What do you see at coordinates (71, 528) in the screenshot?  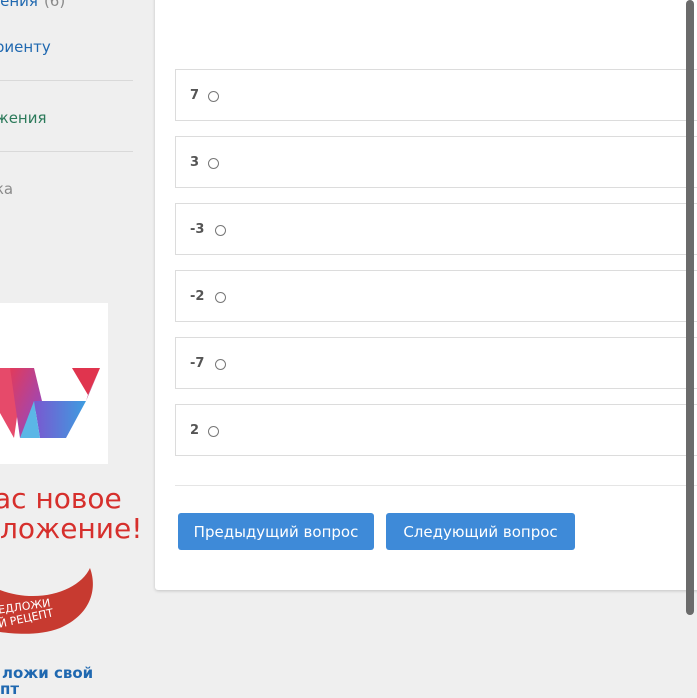 I see `promo-line: ложение!` at bounding box center [71, 528].